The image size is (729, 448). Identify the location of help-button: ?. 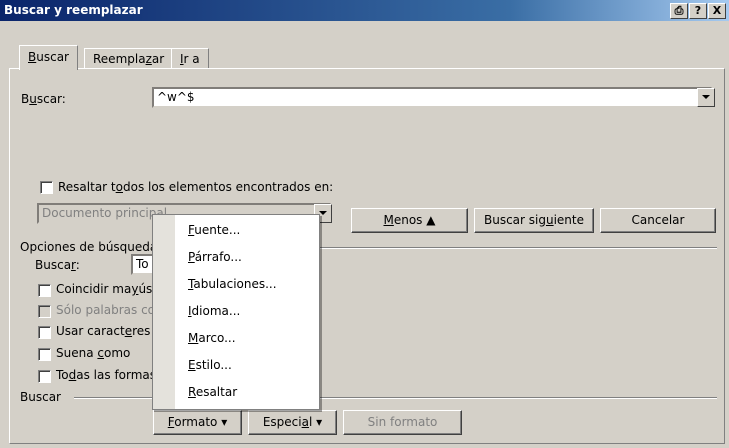
(698, 11).